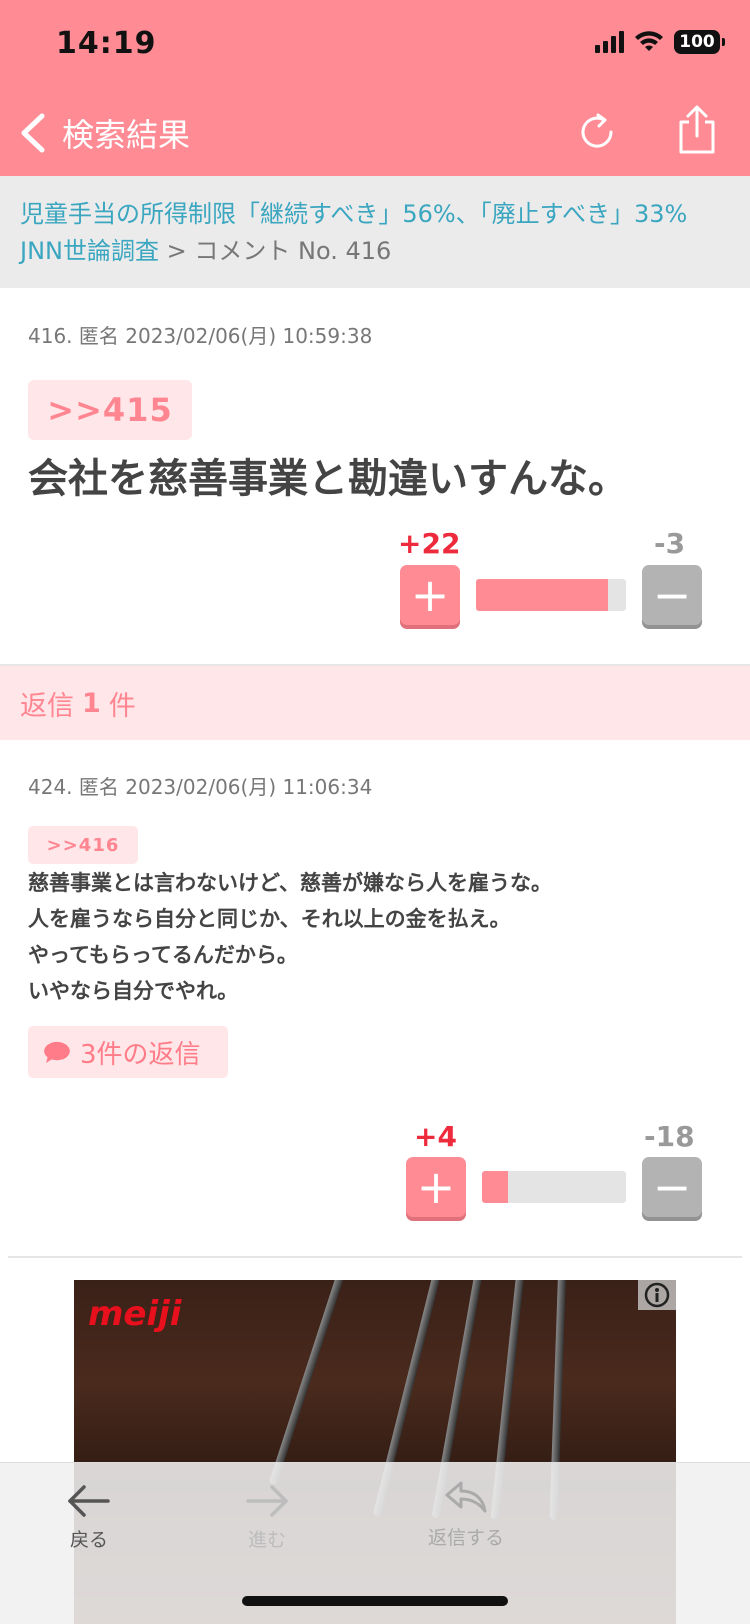 The height and width of the screenshot is (1624, 750). I want to click on anchor-link: >>415, so click(110, 410).